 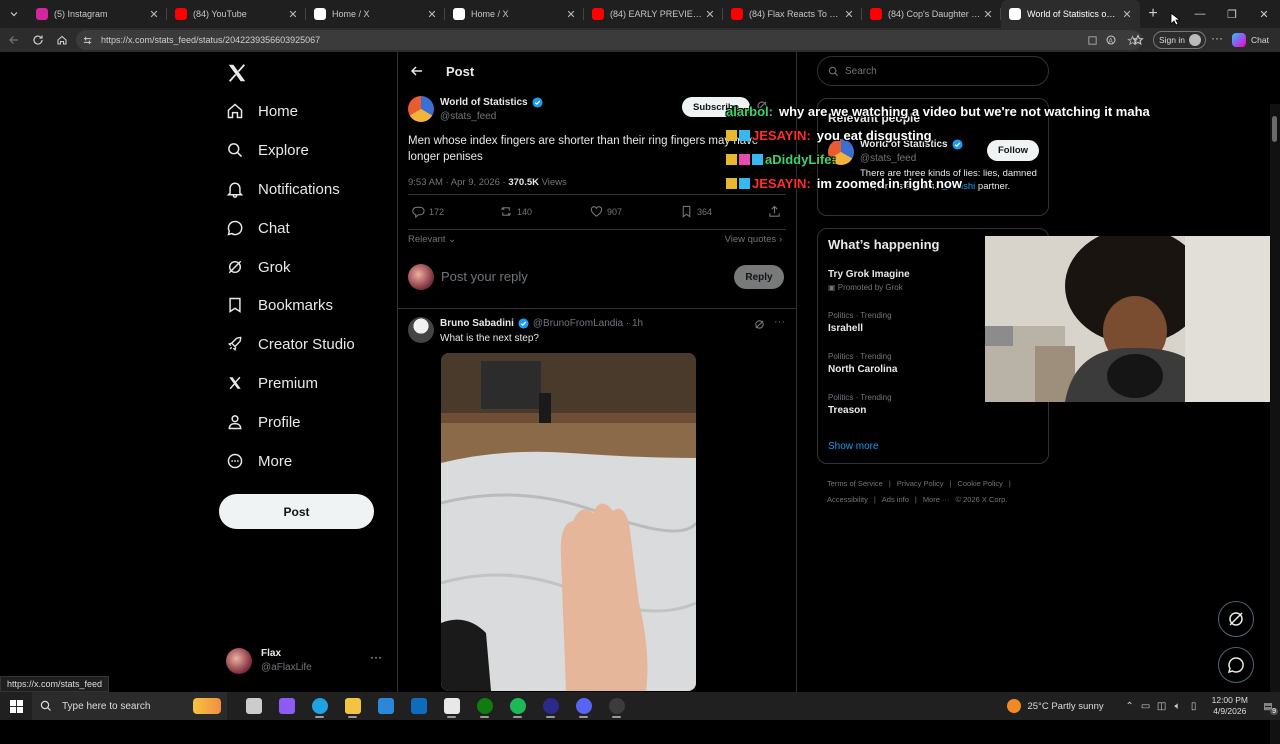 What do you see at coordinates (716, 107) in the screenshot?
I see `subscribe-button: Subscribe` at bounding box center [716, 107].